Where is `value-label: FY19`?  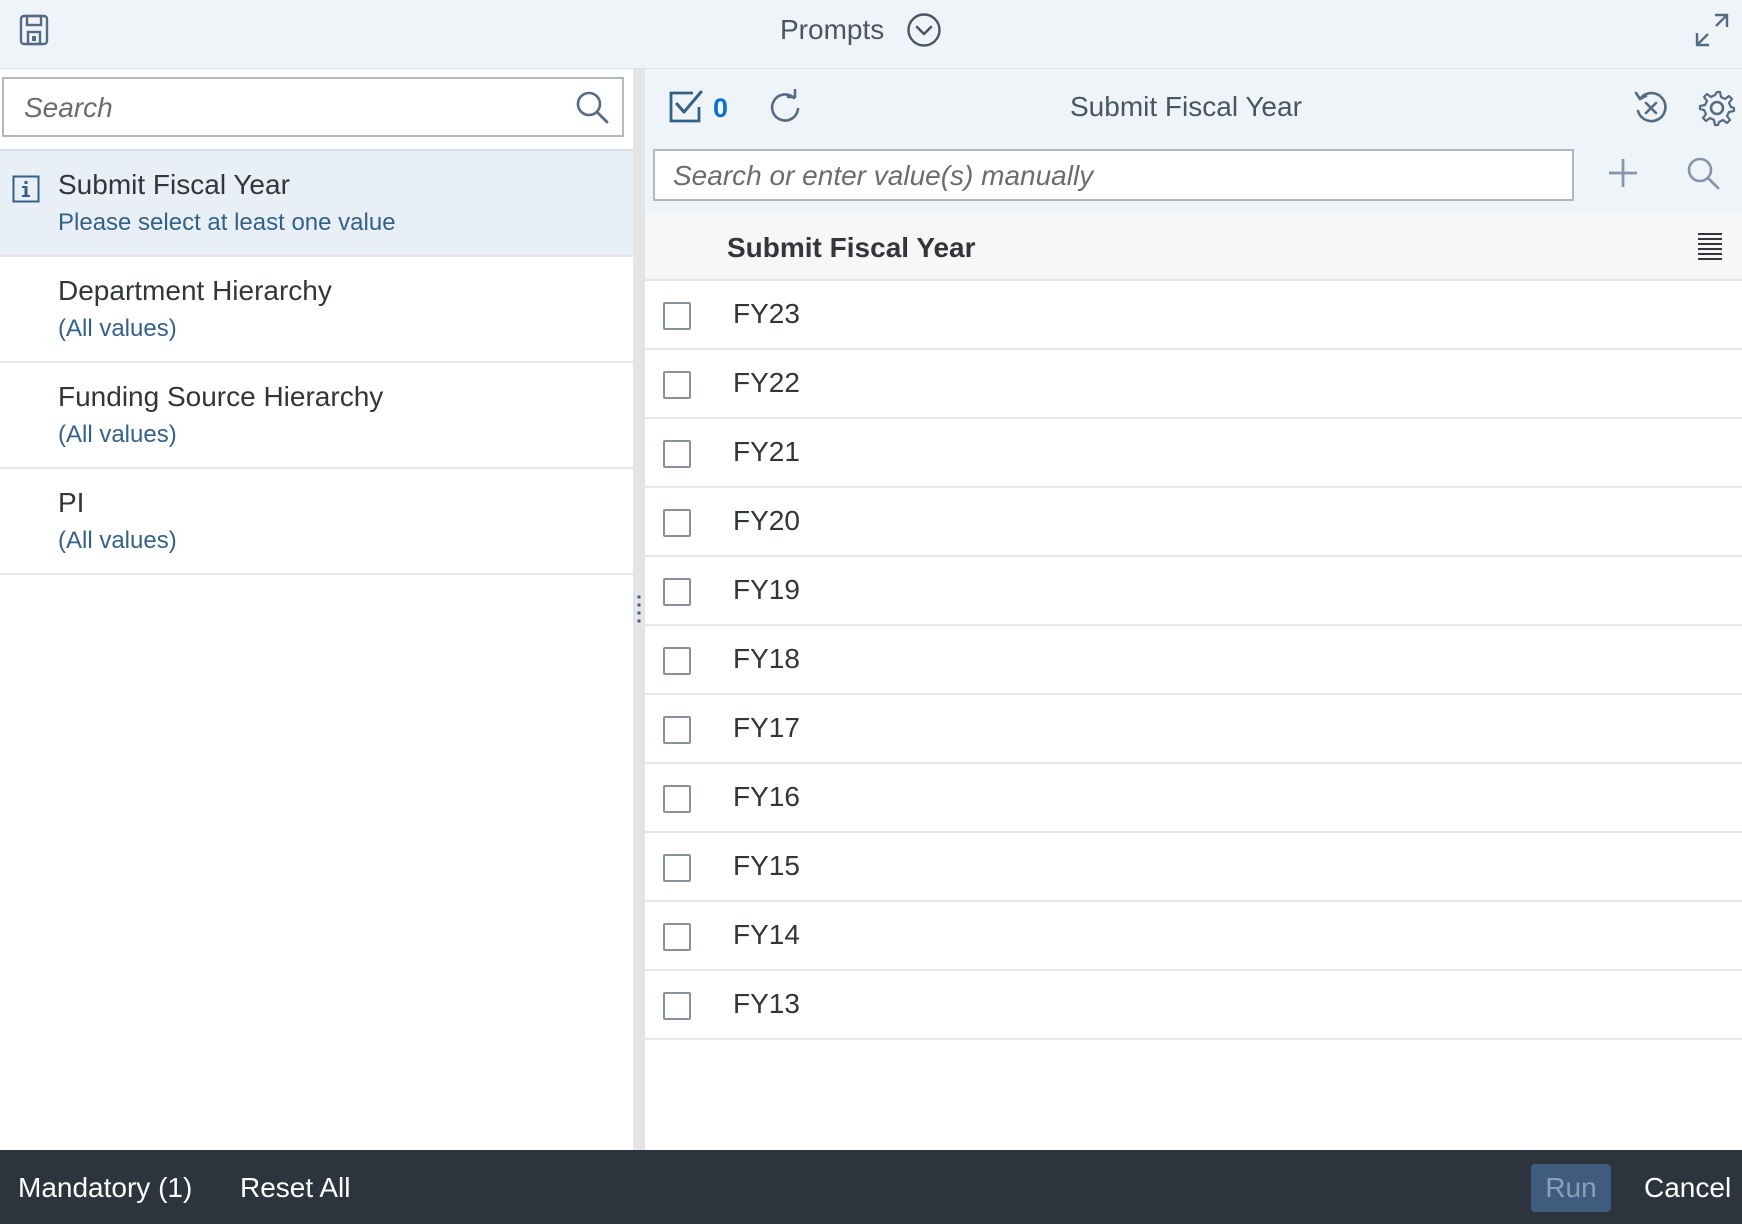 value-label: FY19 is located at coordinates (766, 589).